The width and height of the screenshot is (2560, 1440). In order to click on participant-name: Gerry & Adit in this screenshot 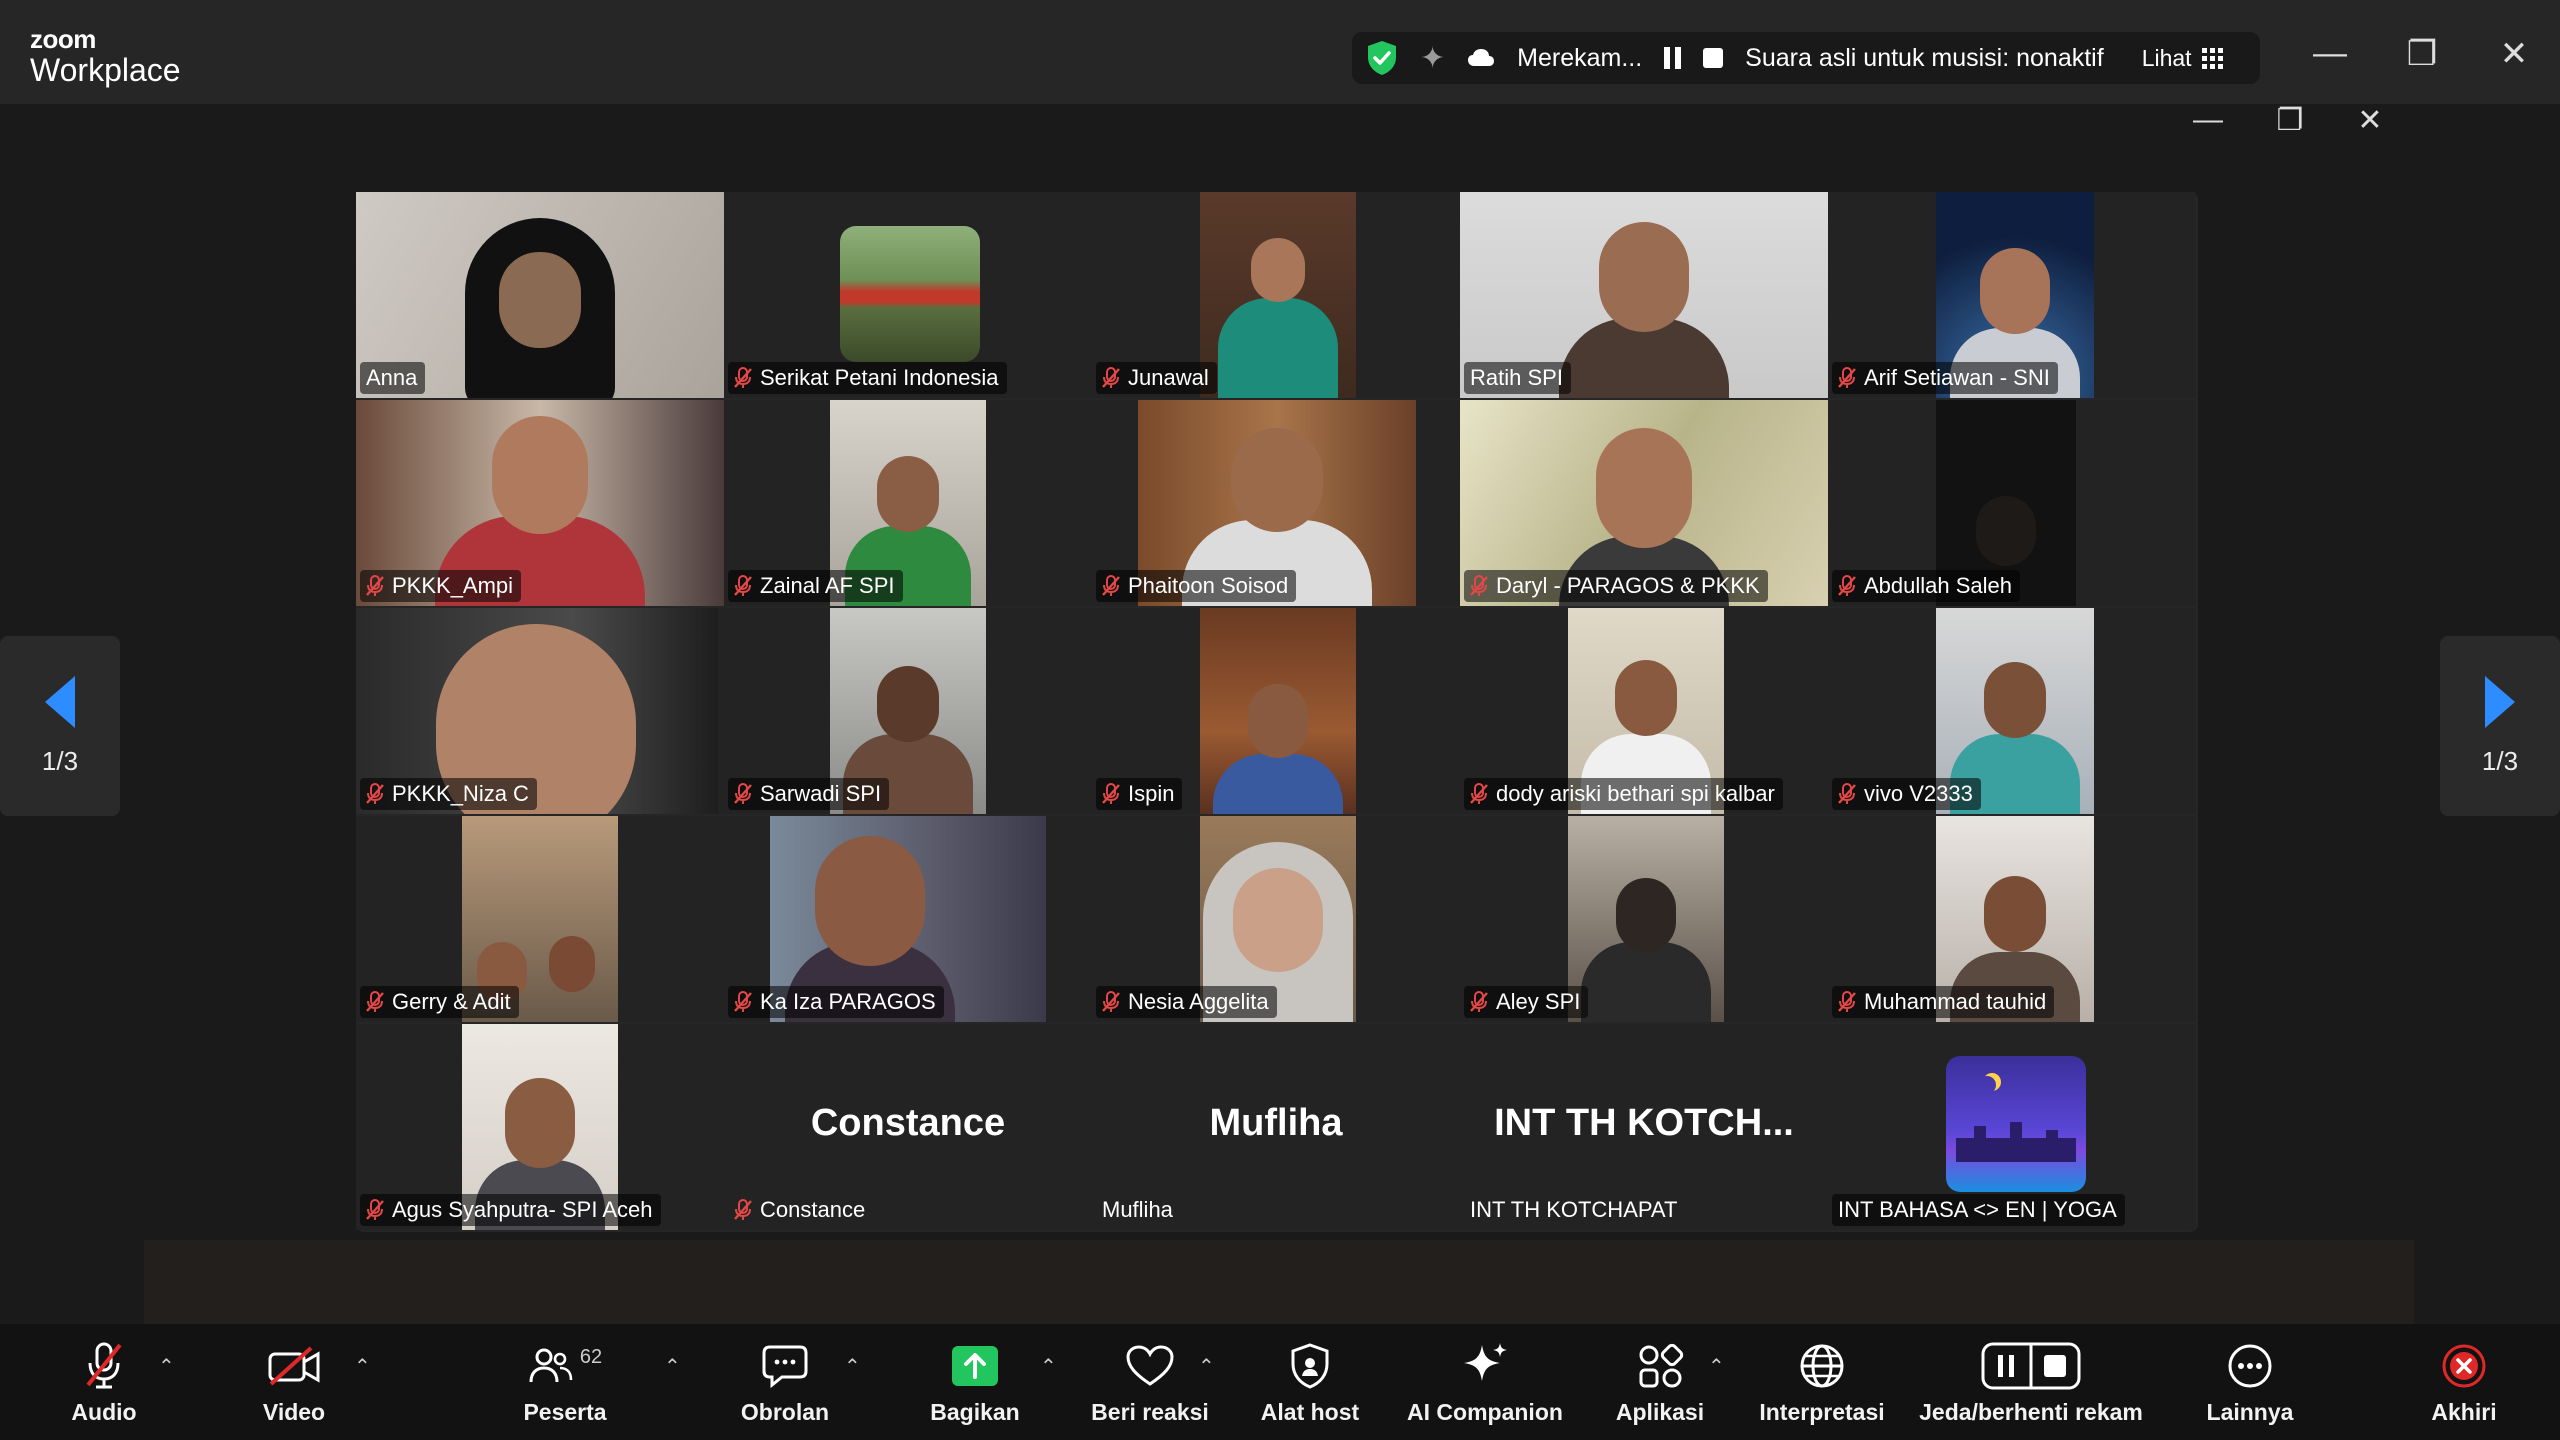, I will do `click(451, 1001)`.